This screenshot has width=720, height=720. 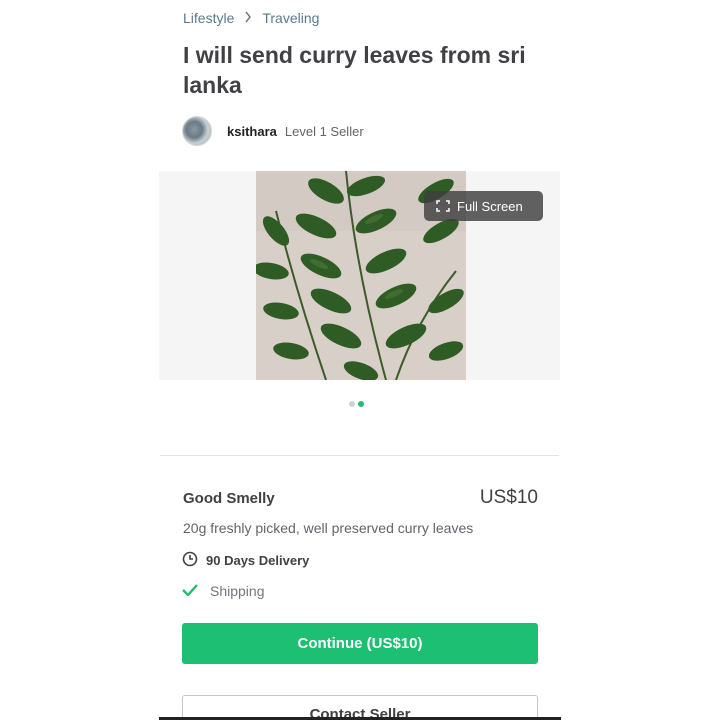 I want to click on full-screen-button: Full Screen, so click(x=483, y=206).